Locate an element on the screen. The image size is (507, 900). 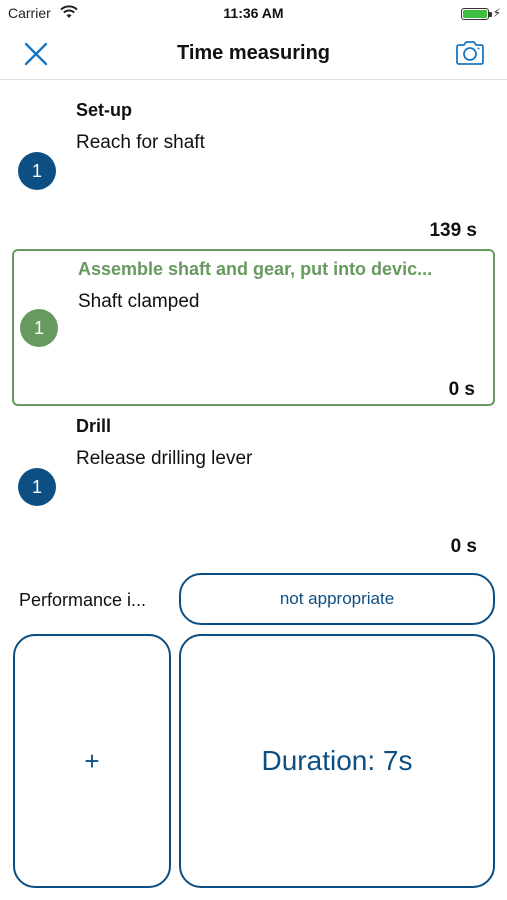
performance-select-button: not appropriate is located at coordinates (337, 599).